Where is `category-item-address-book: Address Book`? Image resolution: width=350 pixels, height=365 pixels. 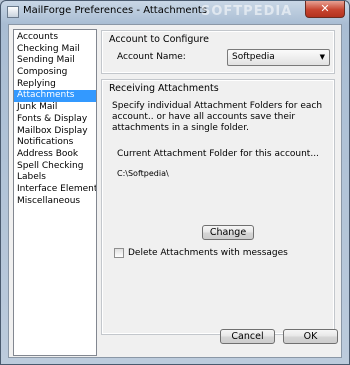
category-item-address-book: Address Book is located at coordinates (55, 155).